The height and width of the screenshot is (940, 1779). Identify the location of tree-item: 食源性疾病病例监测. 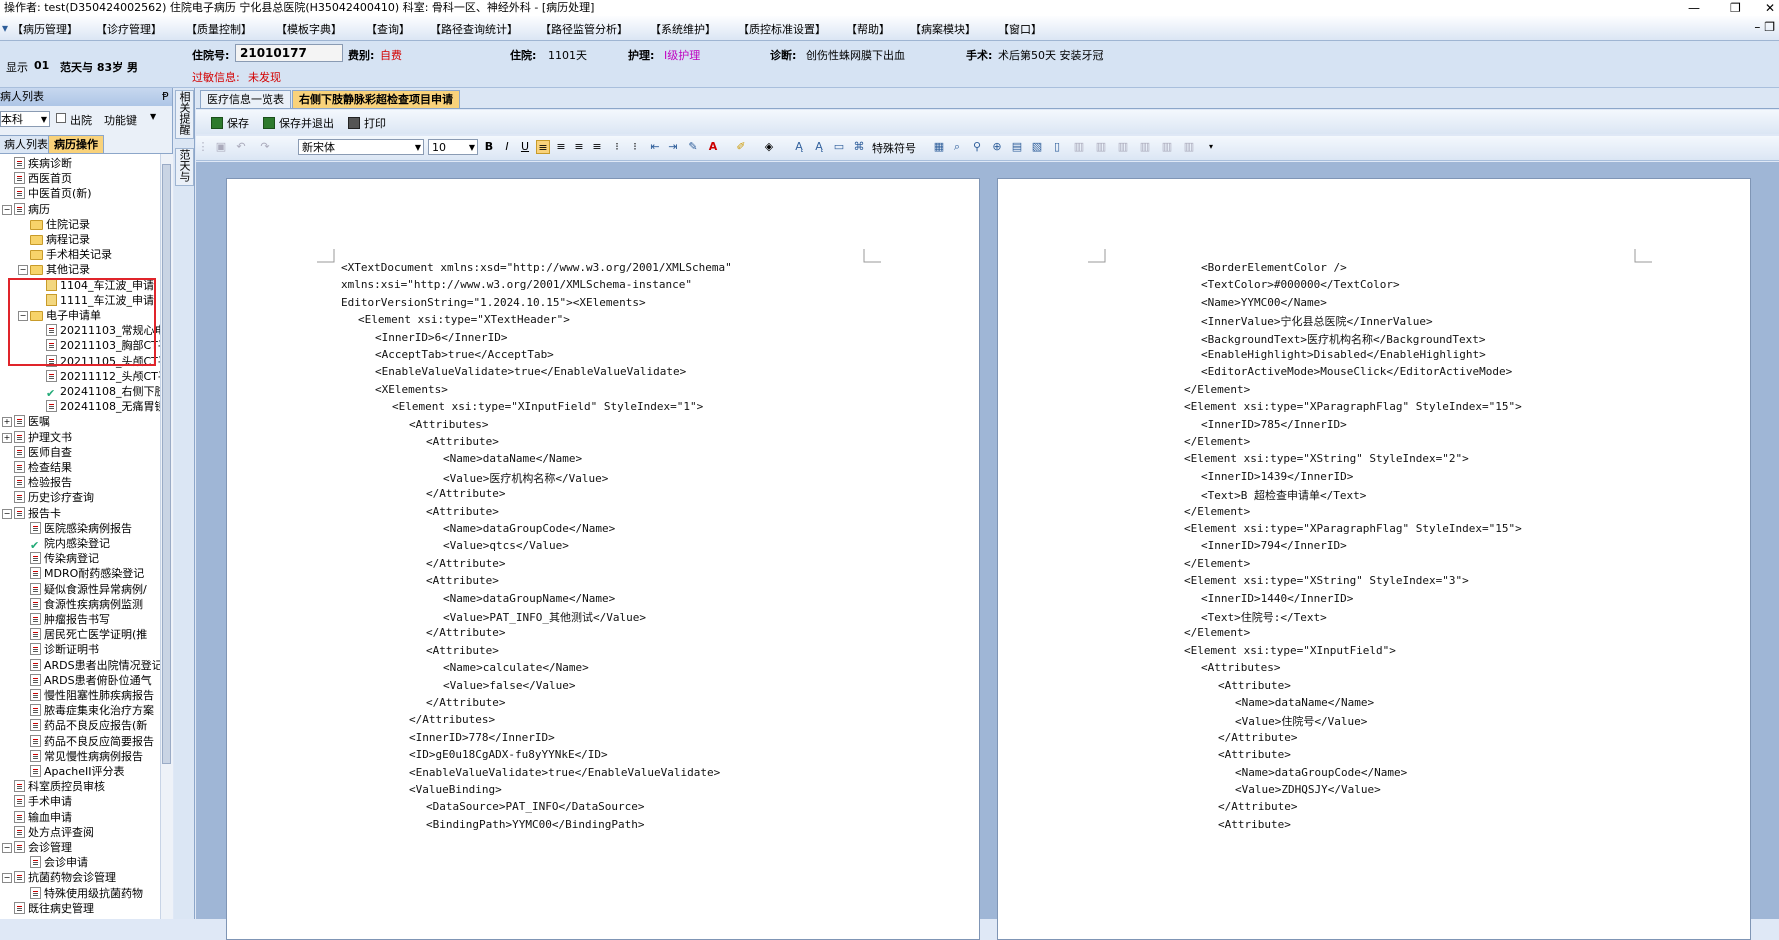
(86, 604).